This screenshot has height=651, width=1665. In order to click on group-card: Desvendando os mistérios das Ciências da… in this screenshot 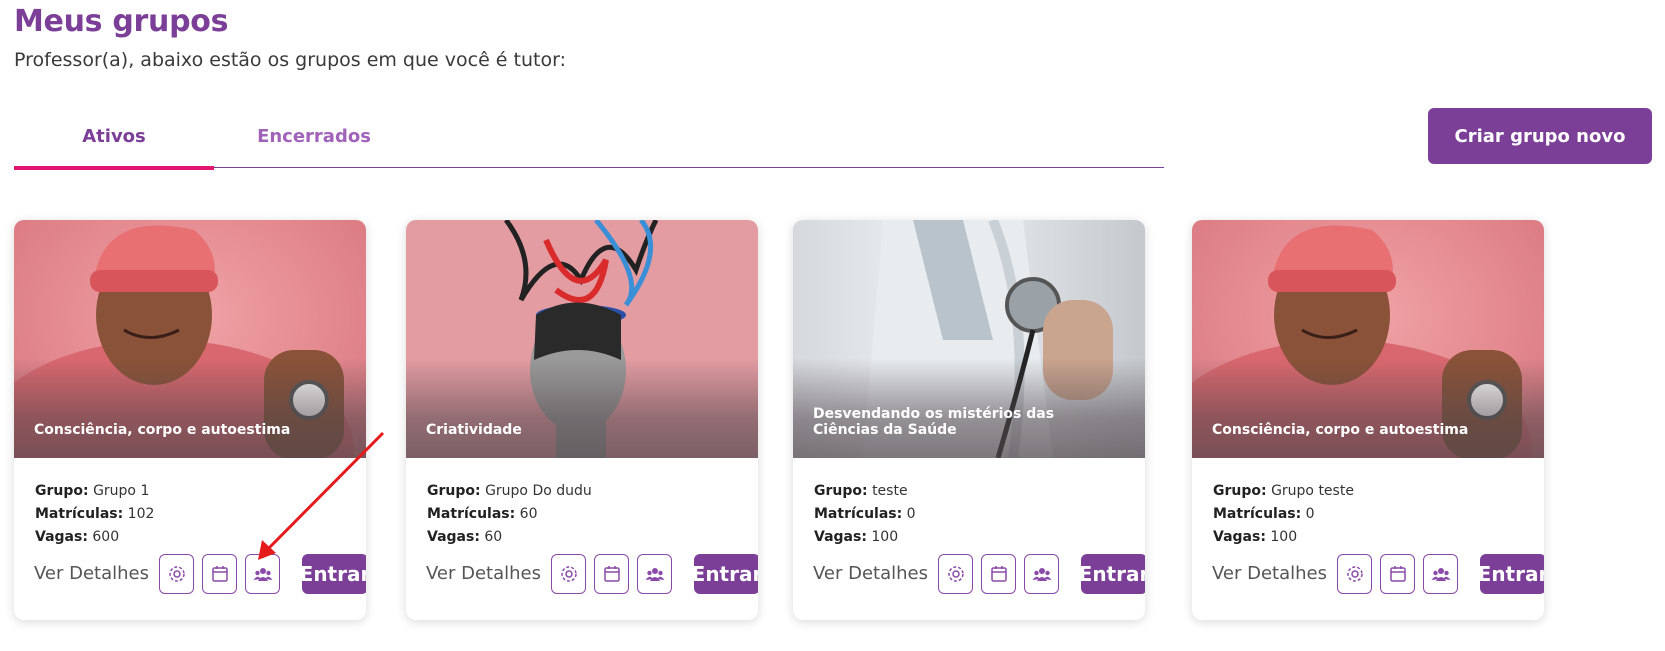, I will do `click(969, 420)`.